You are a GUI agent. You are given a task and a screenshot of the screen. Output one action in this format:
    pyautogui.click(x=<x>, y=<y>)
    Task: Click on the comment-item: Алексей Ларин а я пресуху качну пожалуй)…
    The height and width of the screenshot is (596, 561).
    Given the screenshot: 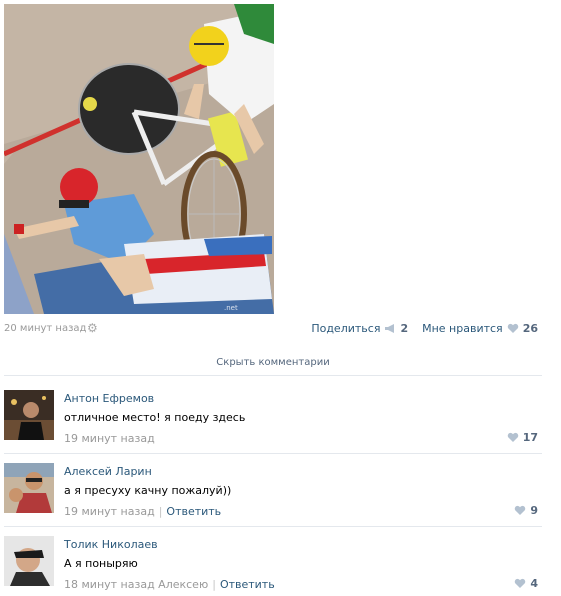 What is the action you would take?
    pyautogui.click(x=273, y=490)
    